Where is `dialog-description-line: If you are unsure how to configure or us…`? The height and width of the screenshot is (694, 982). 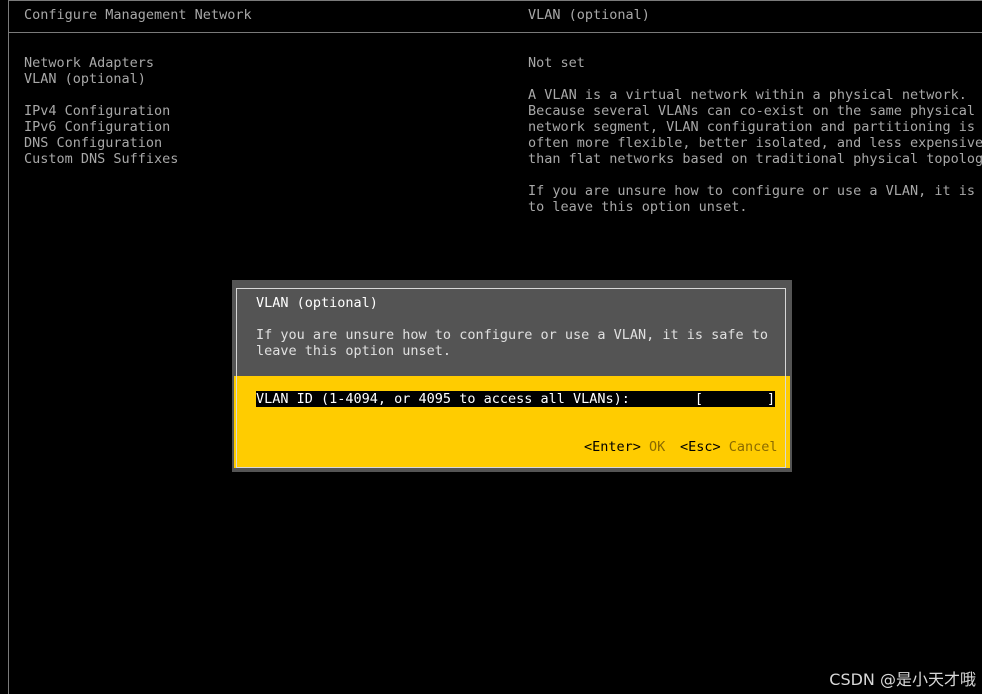 dialog-description-line: If you are unsure how to configure or us… is located at coordinates (512, 335).